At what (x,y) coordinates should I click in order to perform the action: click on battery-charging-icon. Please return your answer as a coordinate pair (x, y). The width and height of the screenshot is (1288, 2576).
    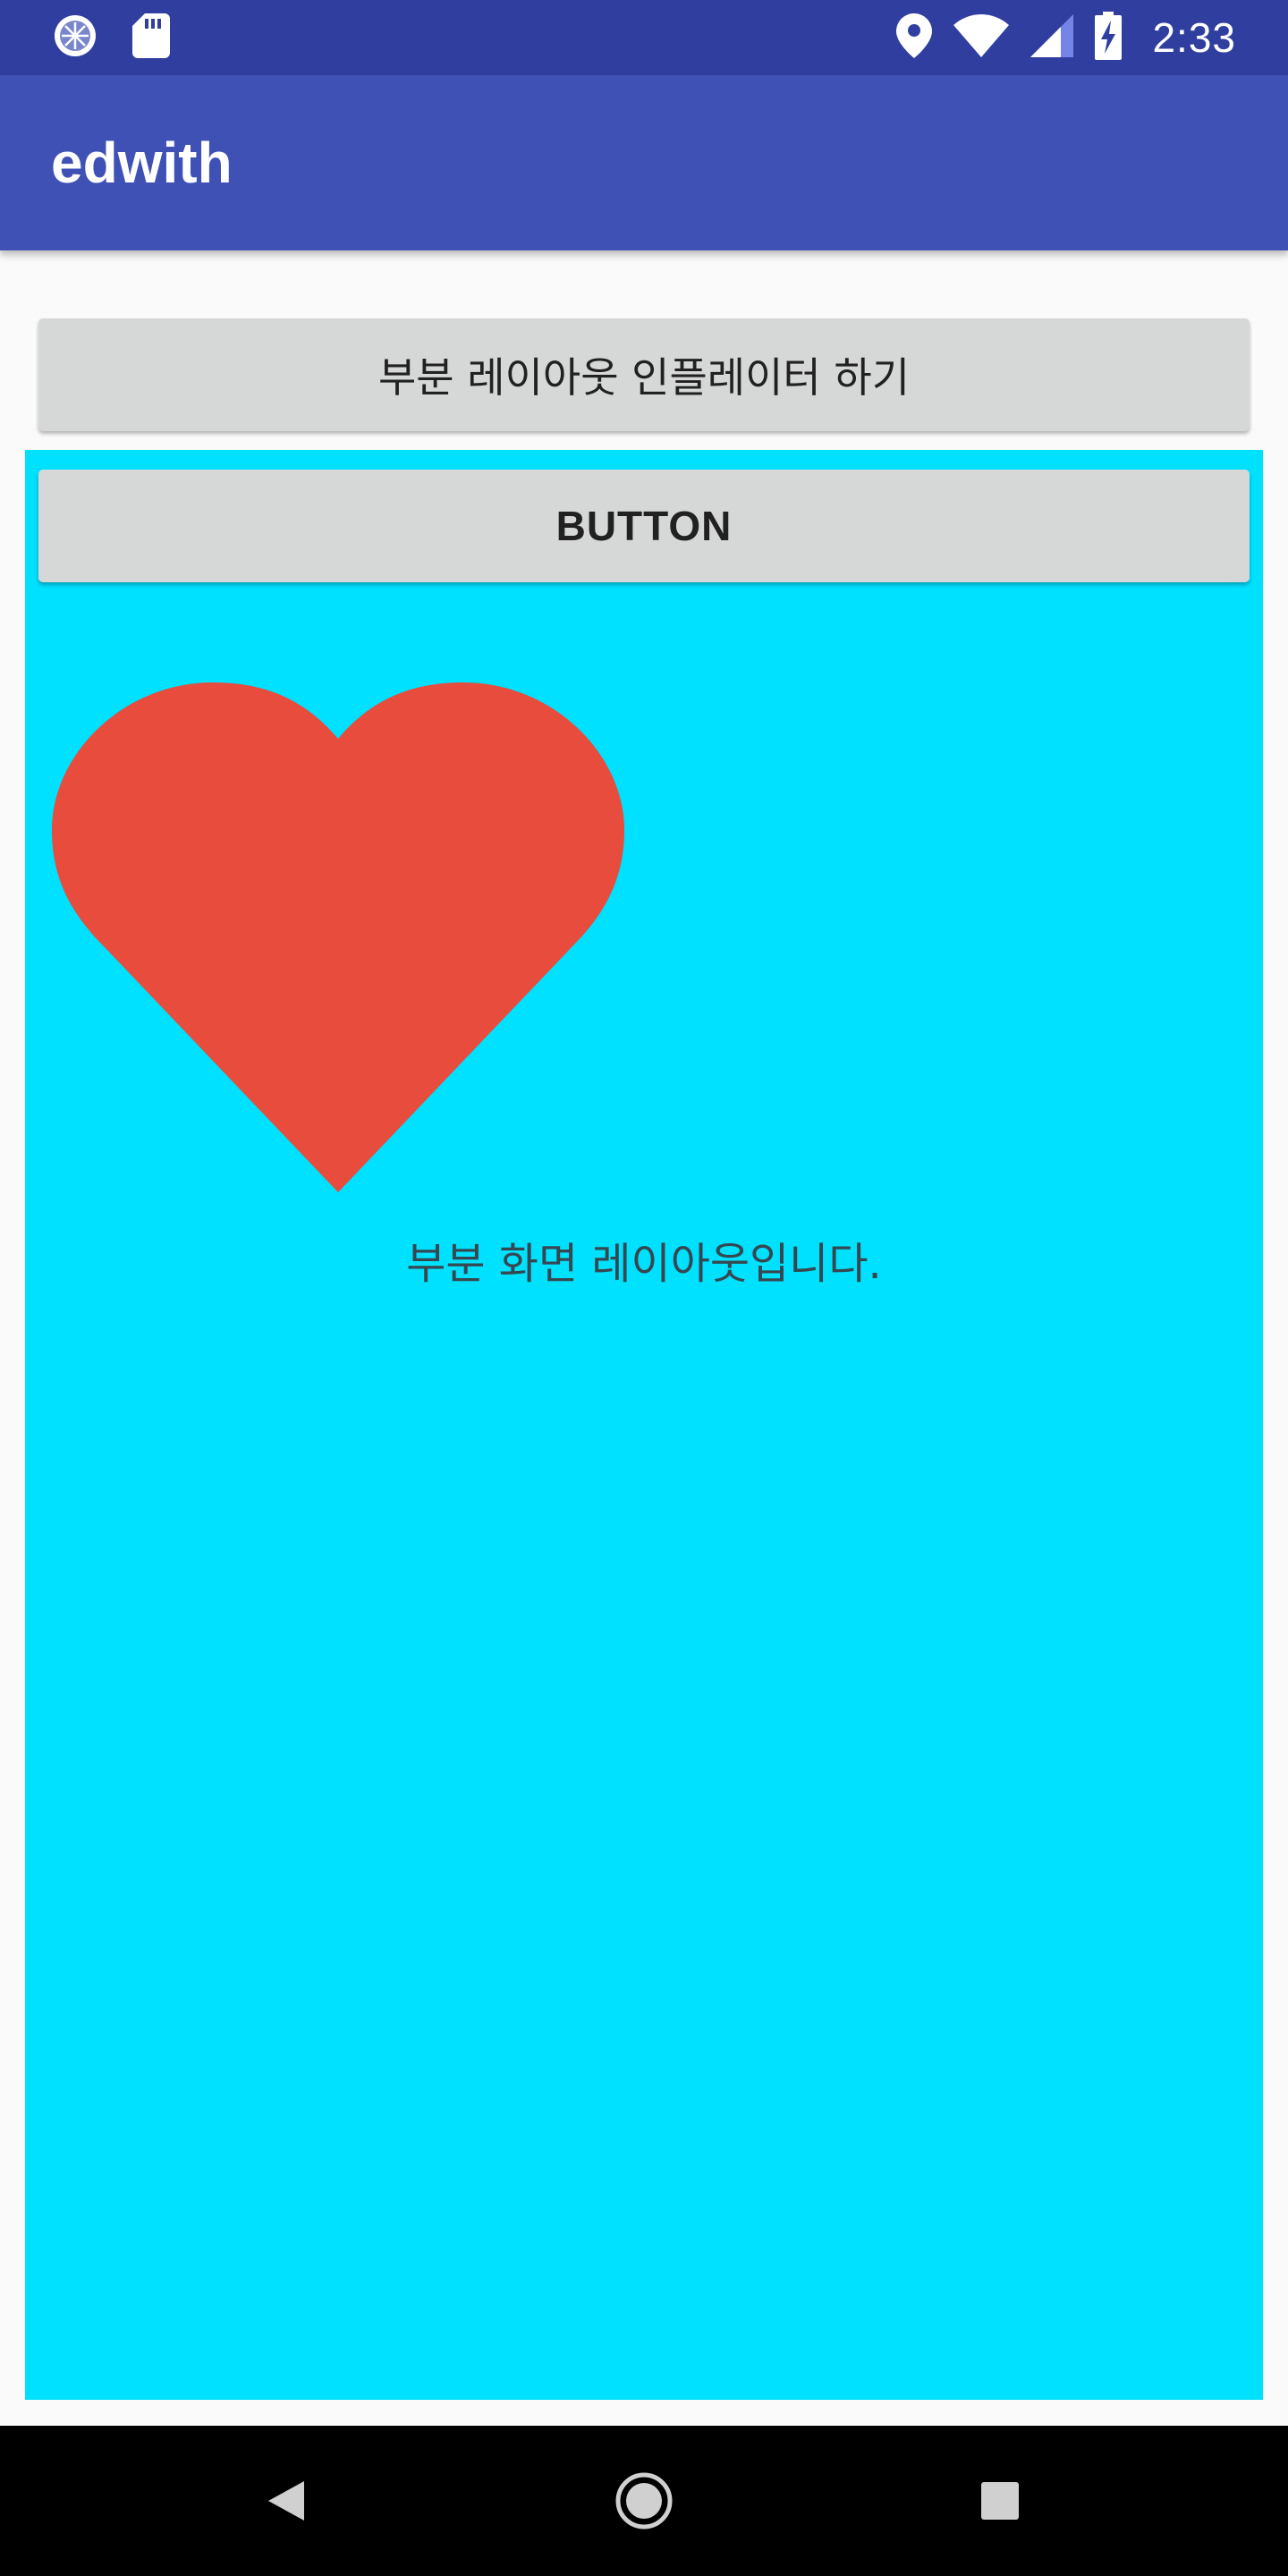
    Looking at the image, I should click on (1109, 38).